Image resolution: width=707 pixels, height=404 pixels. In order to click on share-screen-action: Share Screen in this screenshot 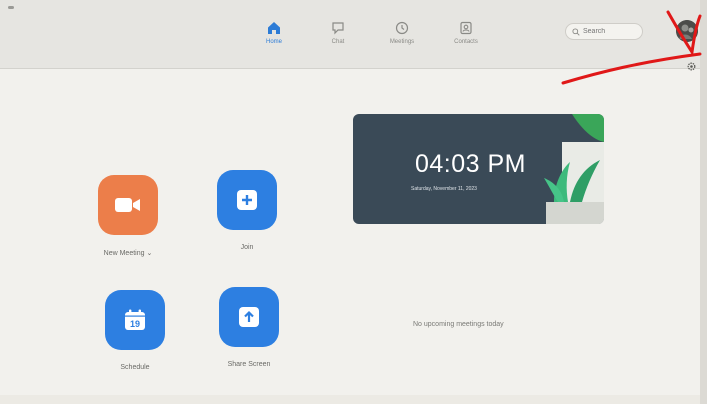, I will do `click(249, 327)`.